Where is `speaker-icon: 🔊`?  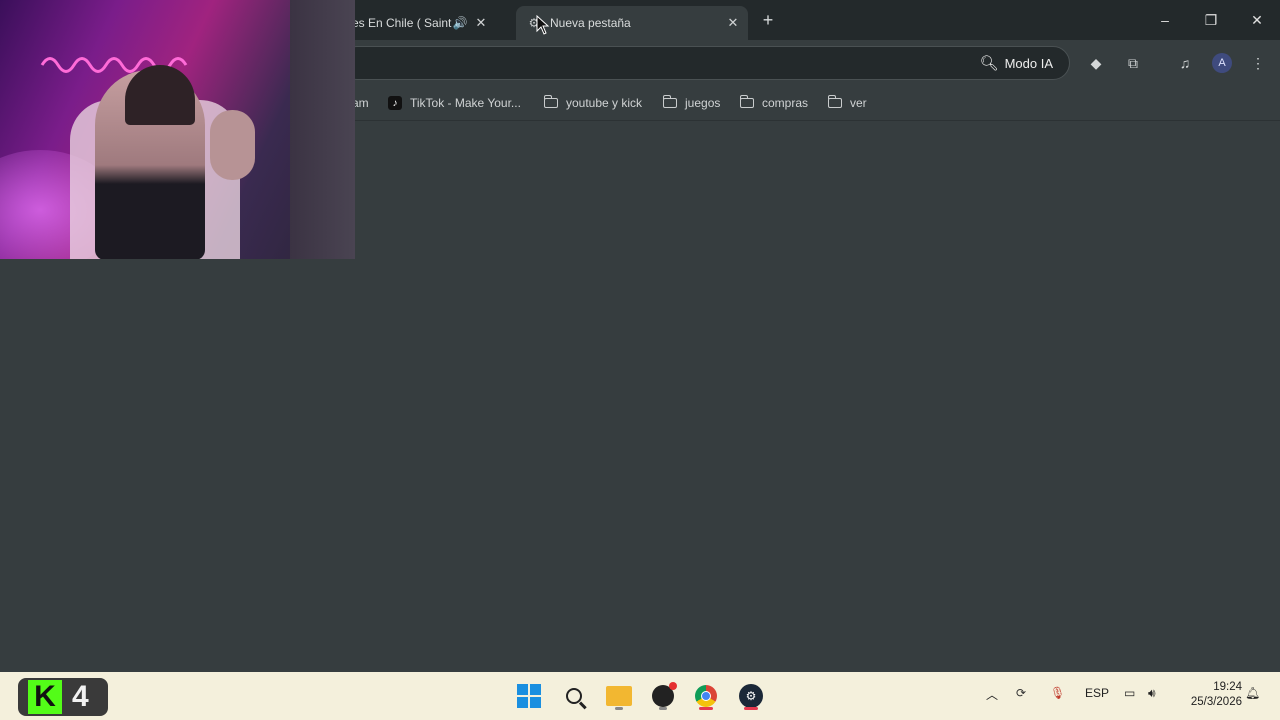 speaker-icon: 🔊 is located at coordinates (460, 23).